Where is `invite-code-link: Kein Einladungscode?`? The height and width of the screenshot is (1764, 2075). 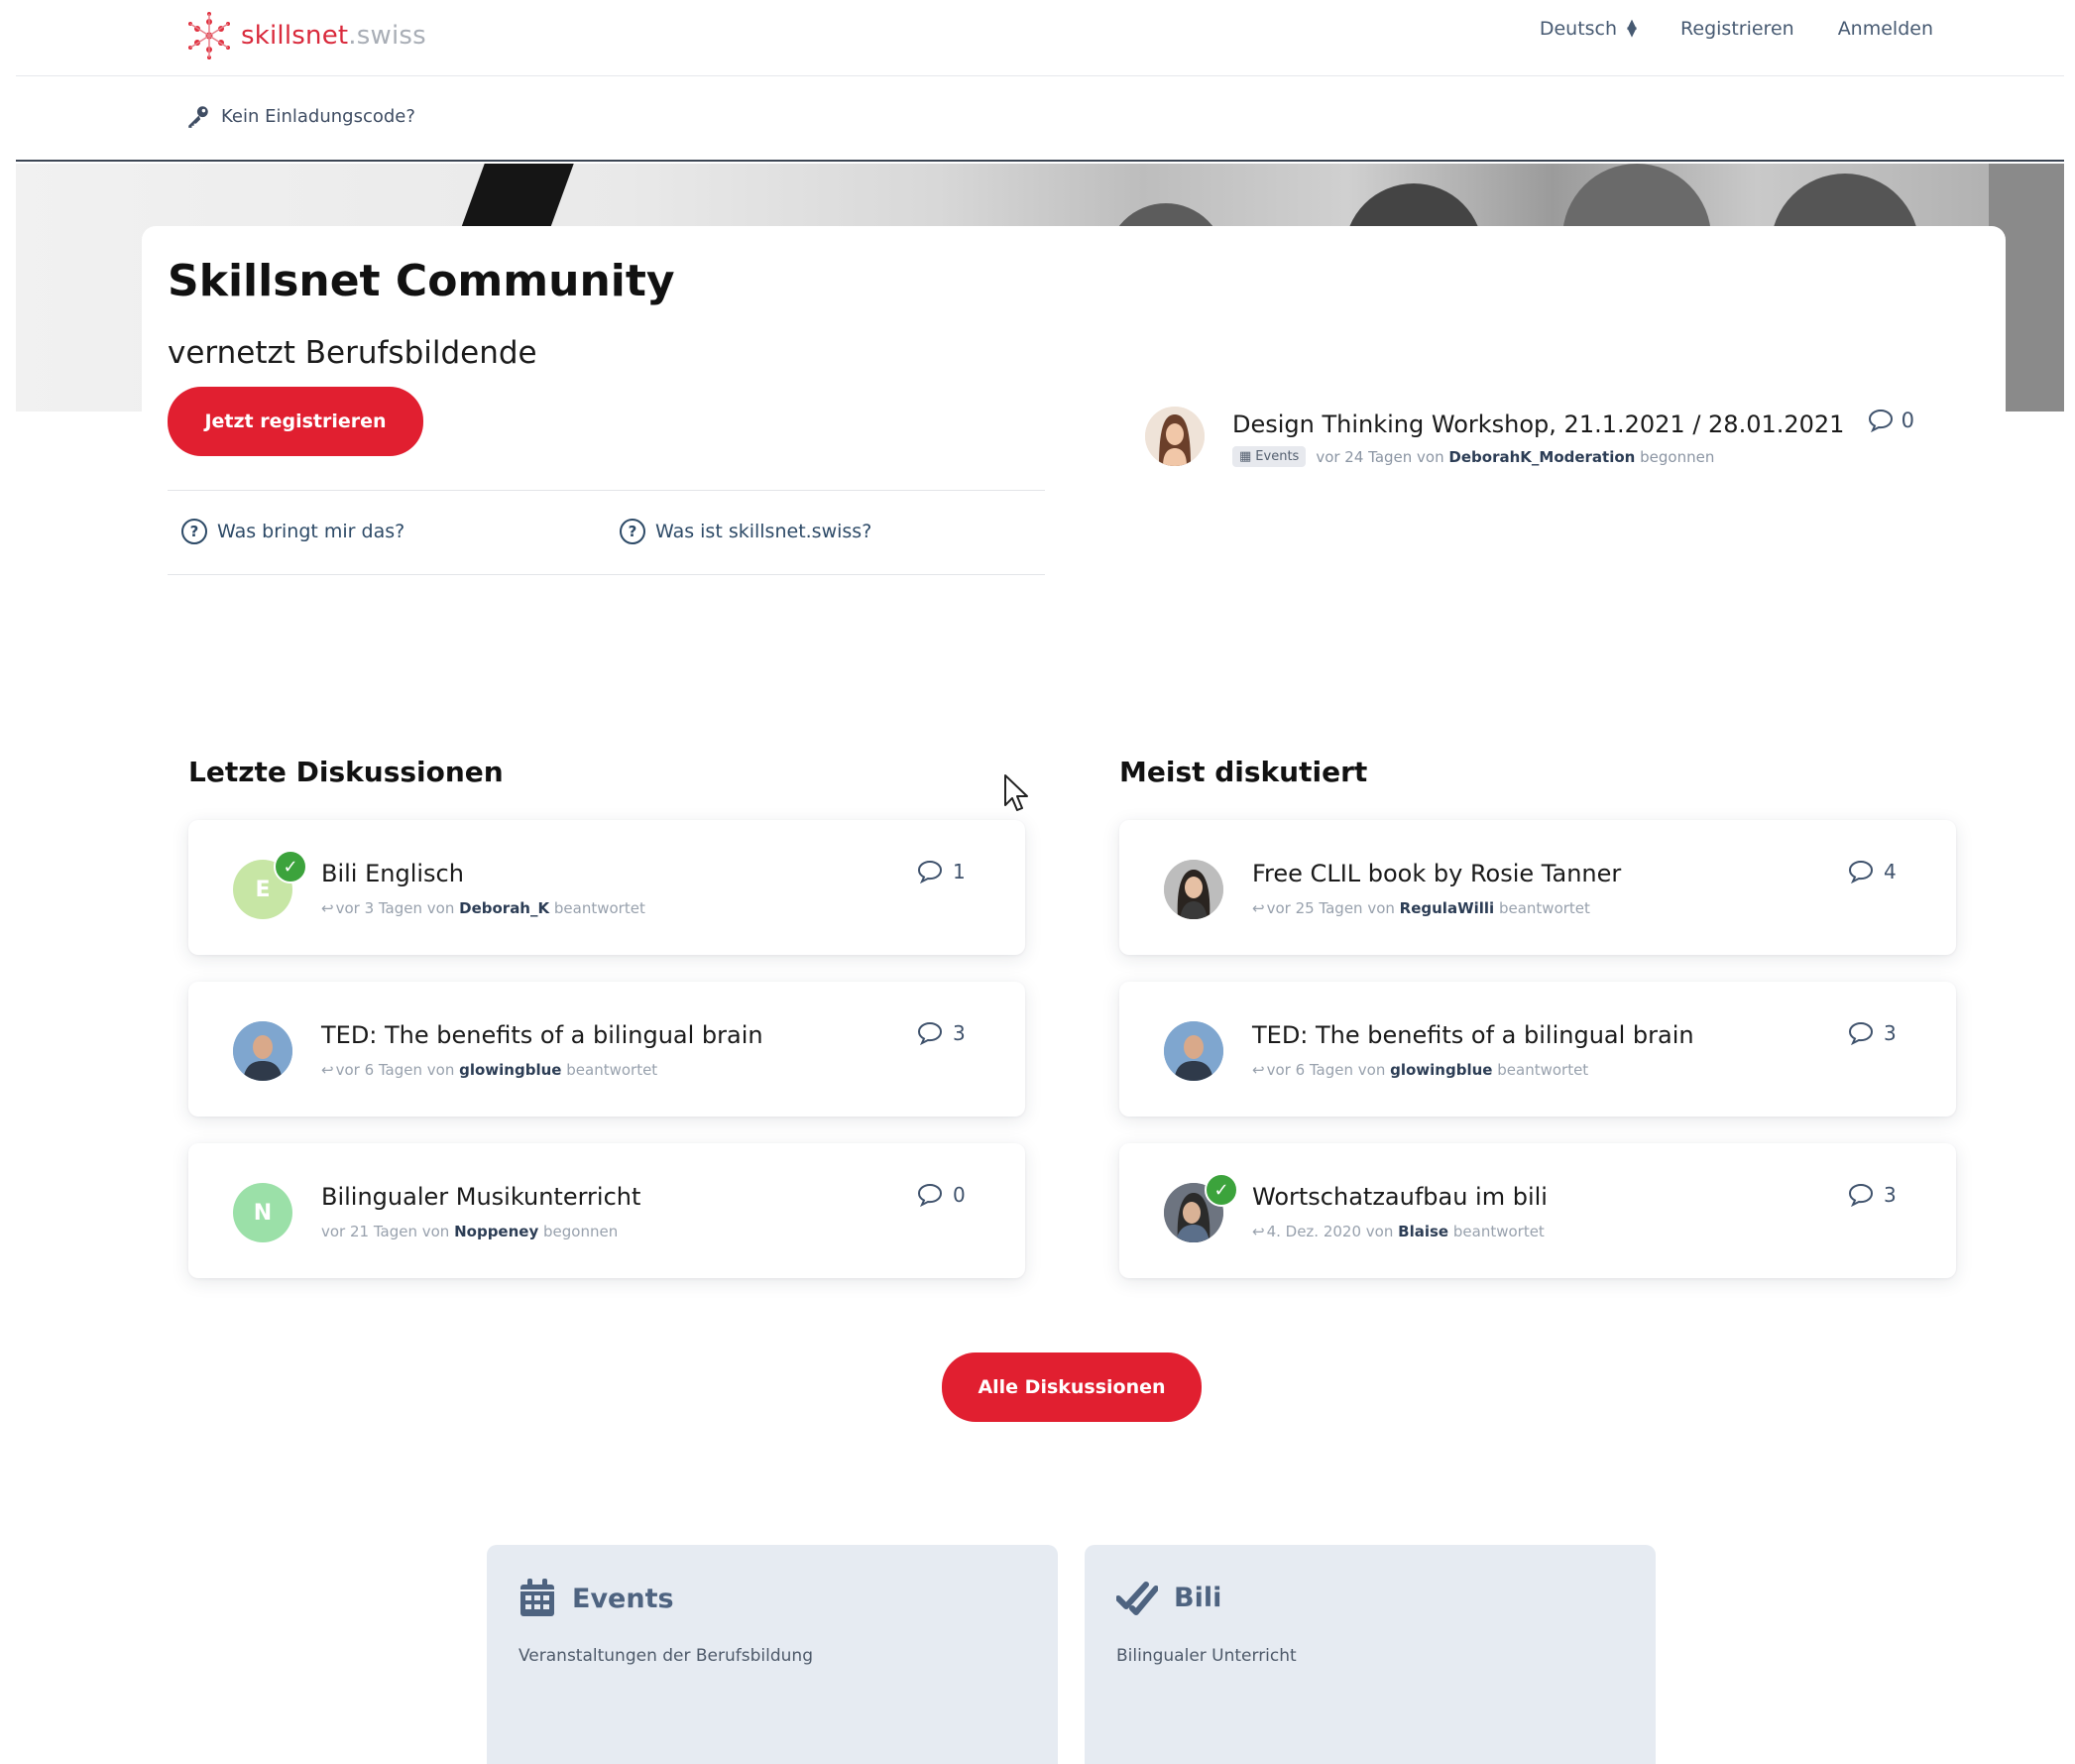 invite-code-link: Kein Einladungscode? is located at coordinates (300, 116).